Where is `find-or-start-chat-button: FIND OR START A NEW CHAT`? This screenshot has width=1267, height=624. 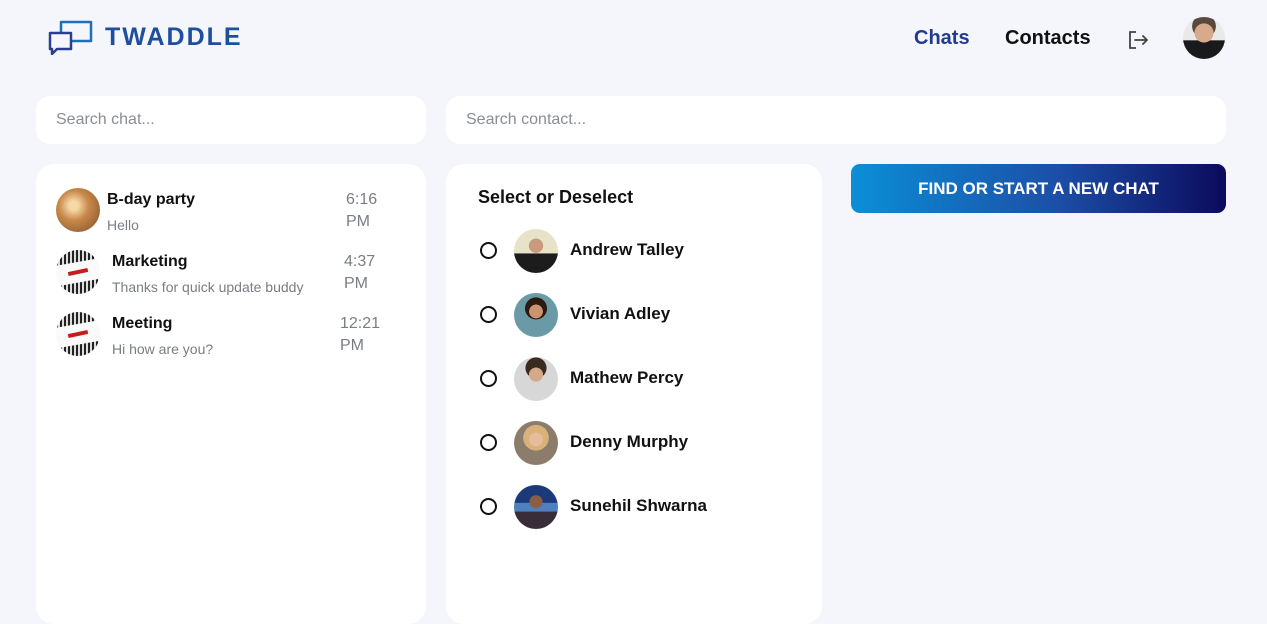 find-or-start-chat-button: FIND OR START A NEW CHAT is located at coordinates (1038, 188).